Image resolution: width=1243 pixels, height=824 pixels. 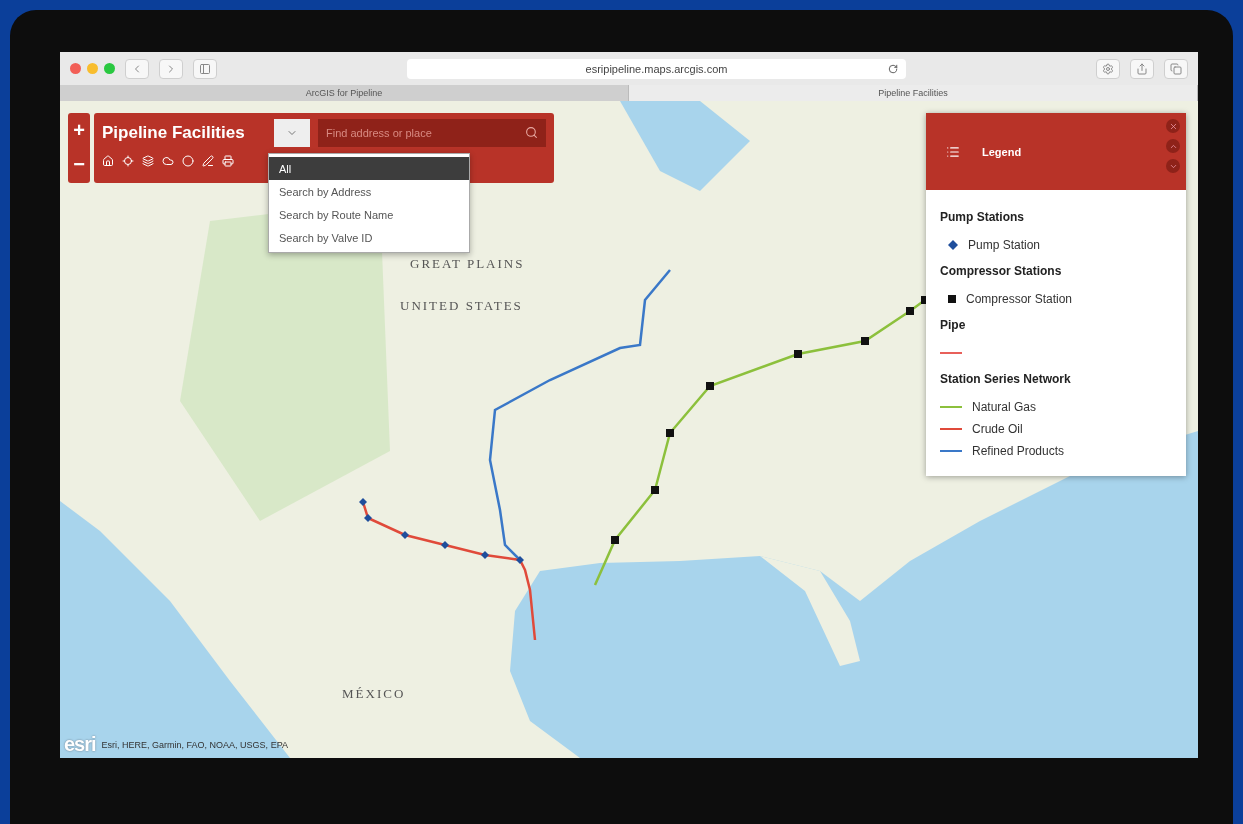 I want to click on map-label: UNITED STATES, so click(x=461, y=306).